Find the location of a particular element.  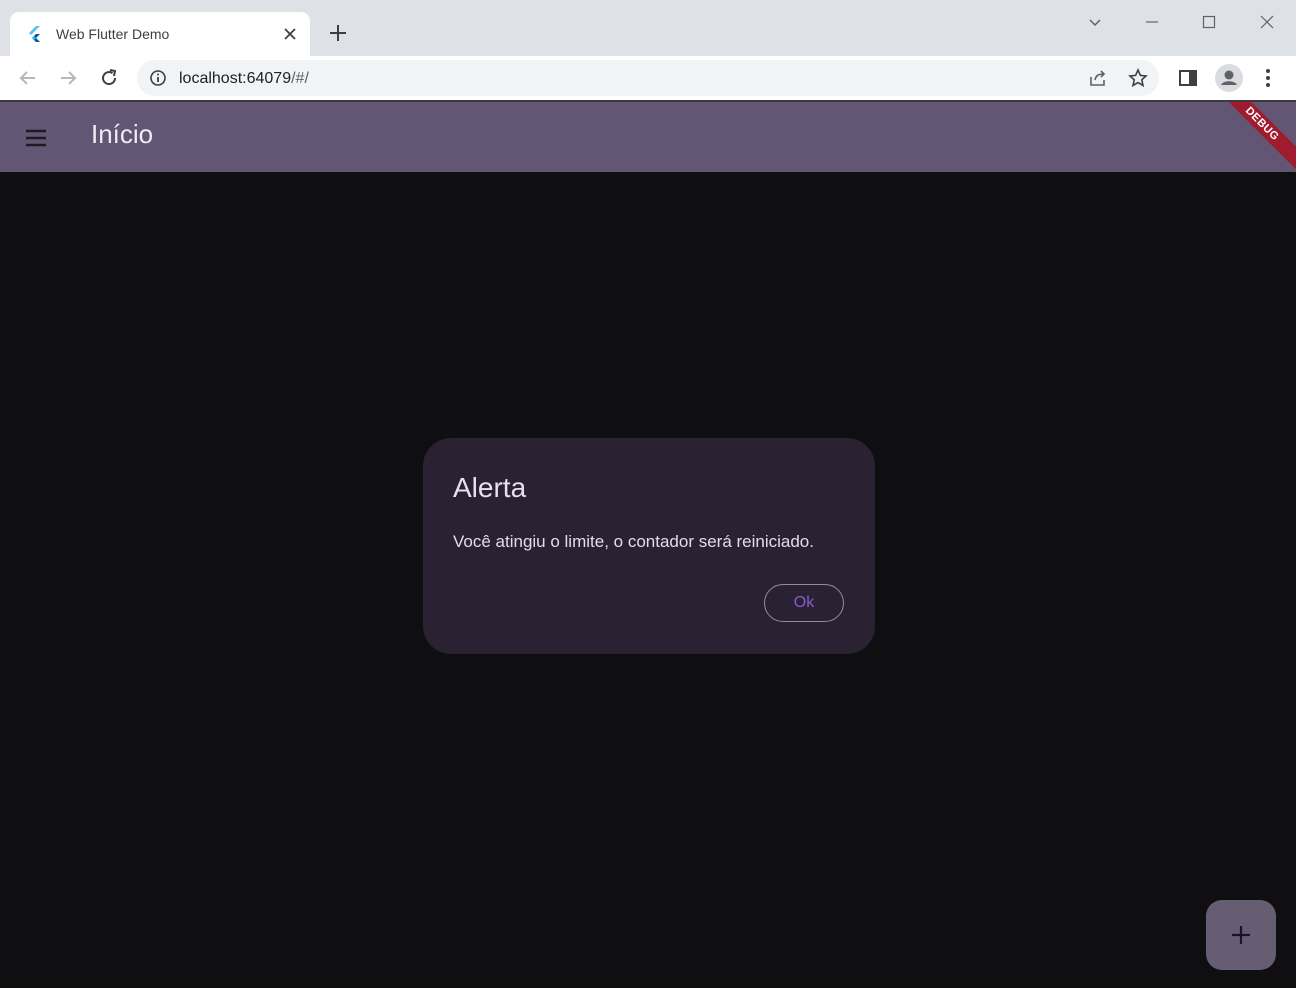

url-host: localhost:64079 is located at coordinates (235, 78).